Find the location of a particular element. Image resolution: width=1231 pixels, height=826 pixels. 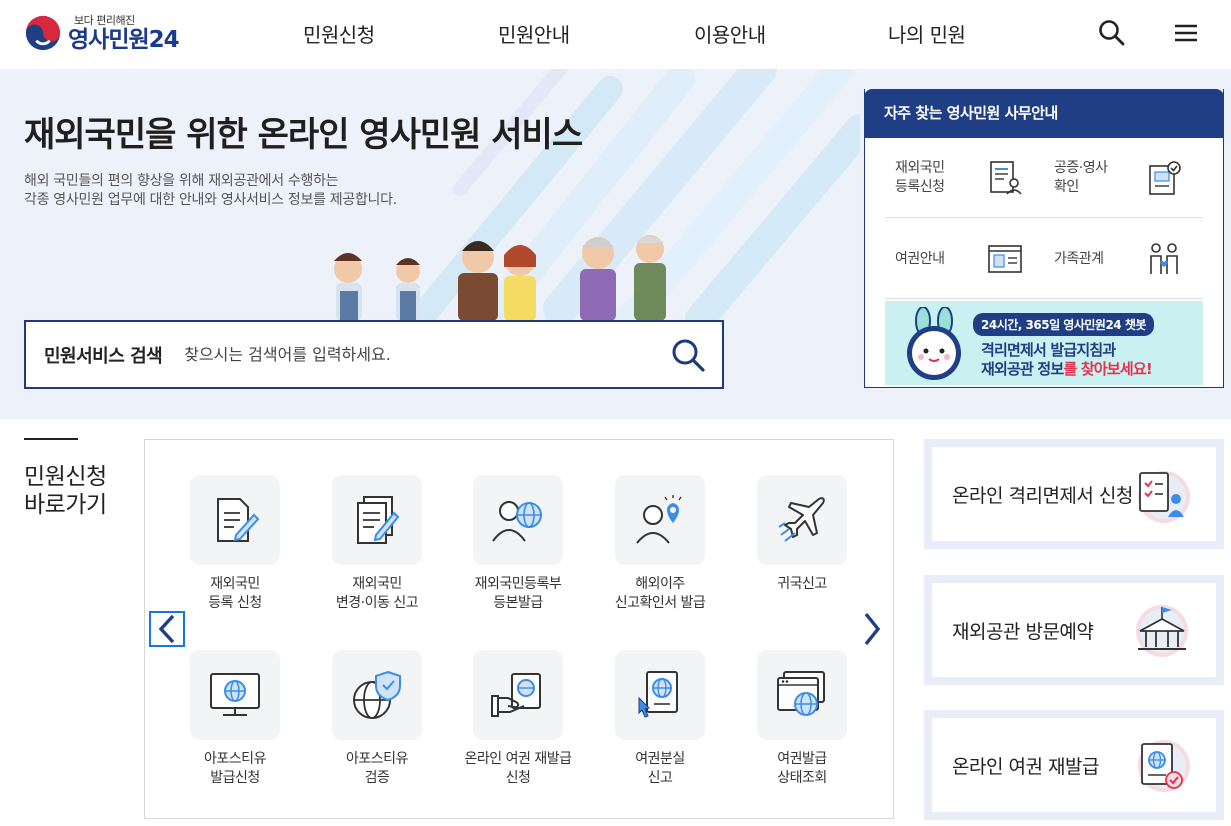

quick-item-apostille-apply: 아포스티유 발급신청 is located at coordinates (235, 719).